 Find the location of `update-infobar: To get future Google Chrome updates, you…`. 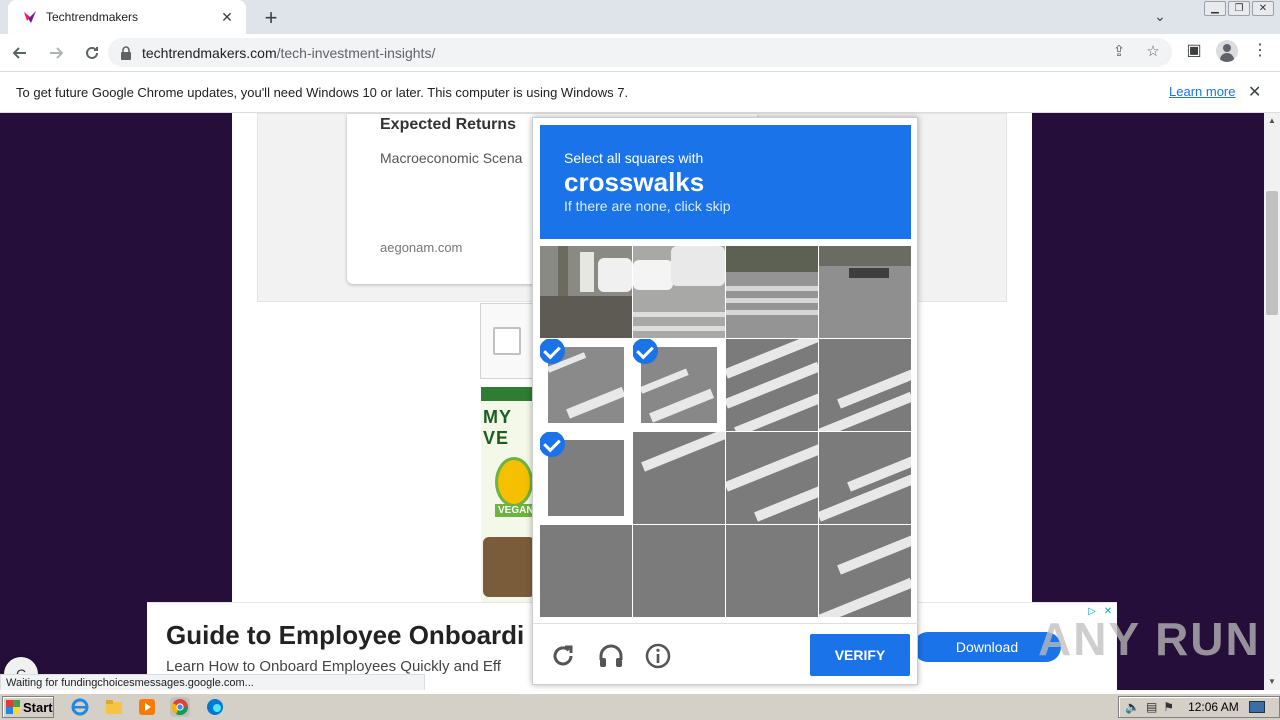

update-infobar: To get future Google Chrome updates, you… is located at coordinates (640, 92).